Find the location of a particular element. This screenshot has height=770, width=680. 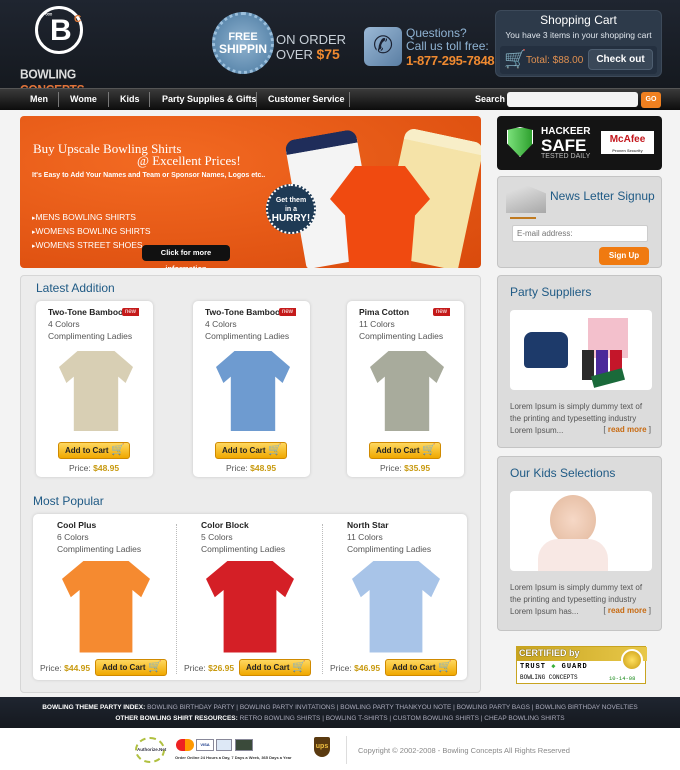

footer-link: RETRO BOWLING SHIRTS is located at coordinates (280, 718).